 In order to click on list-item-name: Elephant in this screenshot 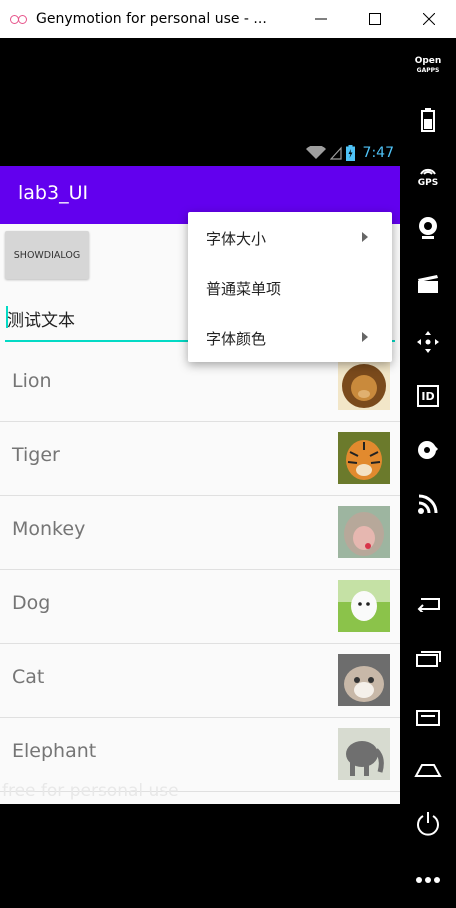, I will do `click(54, 751)`.